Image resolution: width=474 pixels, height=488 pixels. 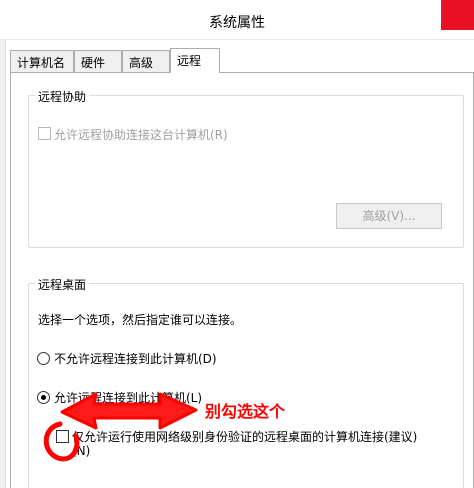 What do you see at coordinates (128, 398) in the screenshot?
I see `allow-remote-label: 允许远程连接到此计算机(L)` at bounding box center [128, 398].